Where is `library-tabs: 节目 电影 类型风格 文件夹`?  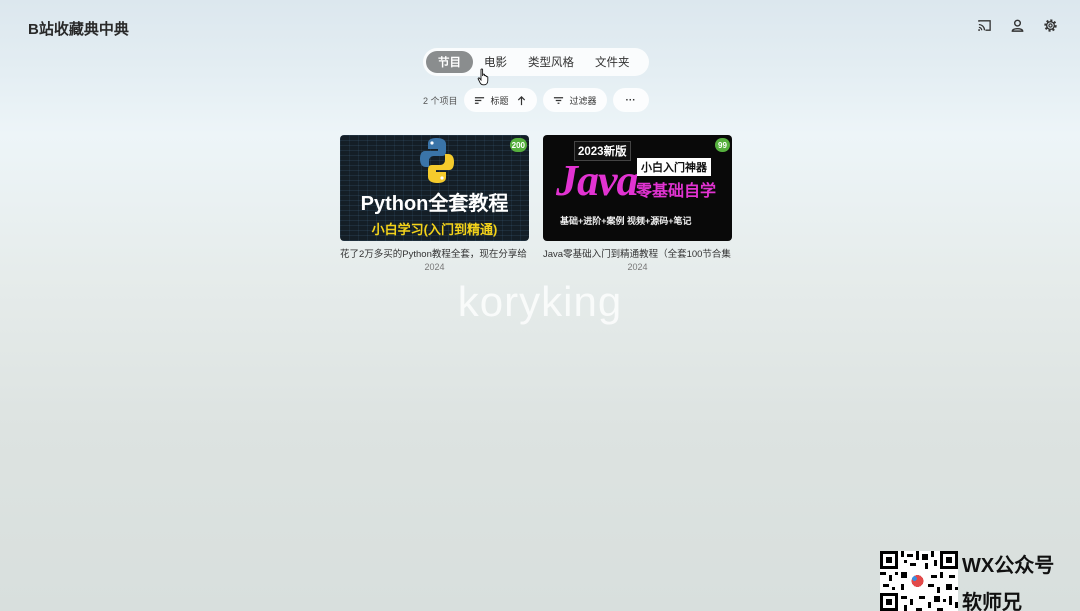 library-tabs: 节目 电影 类型风格 文件夹 is located at coordinates (536, 62).